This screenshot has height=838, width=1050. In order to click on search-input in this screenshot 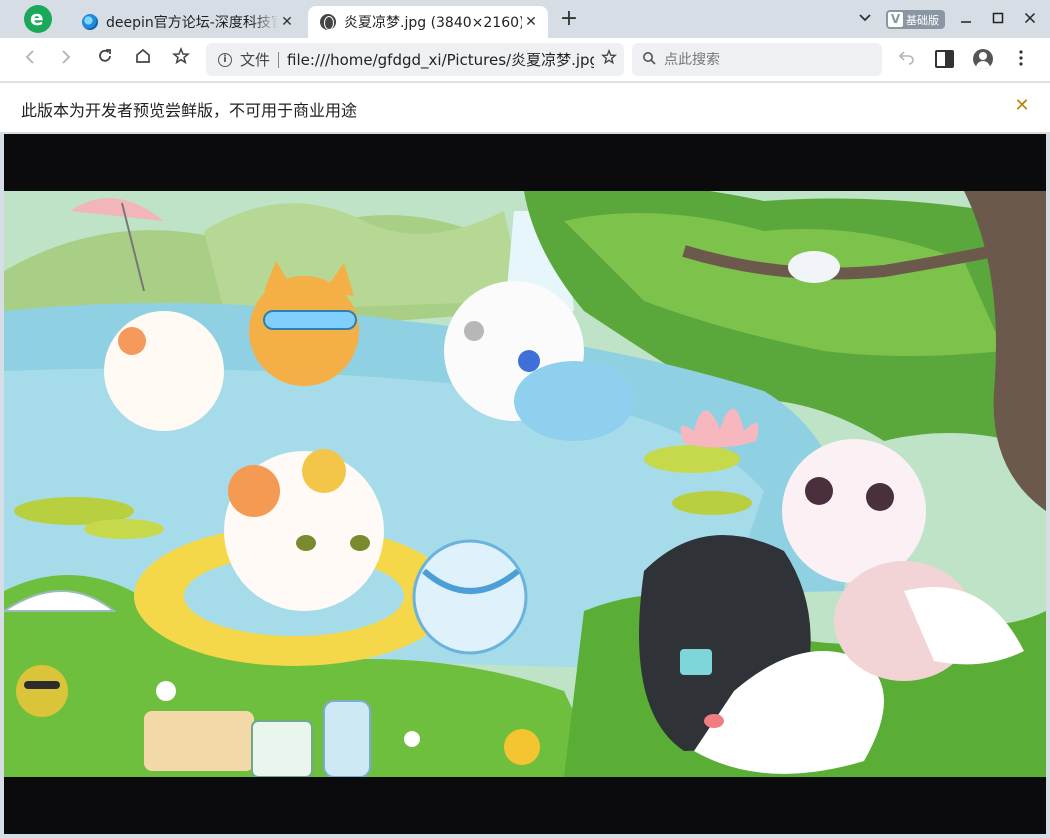, I will do `click(764, 59)`.